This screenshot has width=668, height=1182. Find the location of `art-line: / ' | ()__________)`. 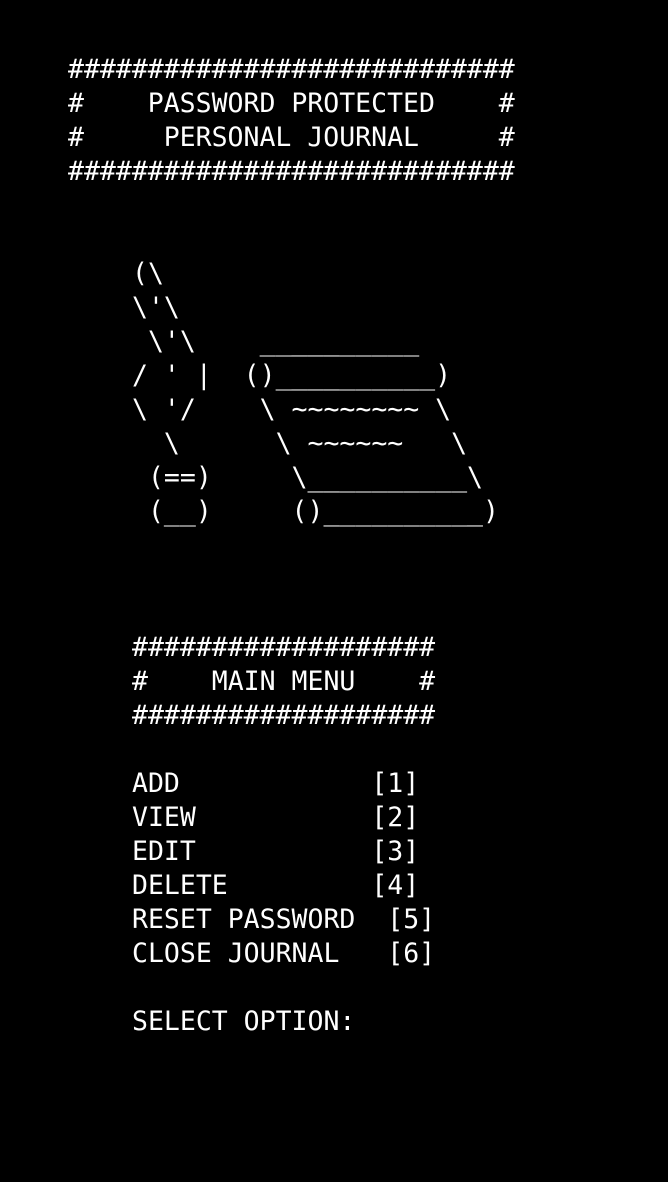

art-line: / ' | ()__________) is located at coordinates (292, 375).